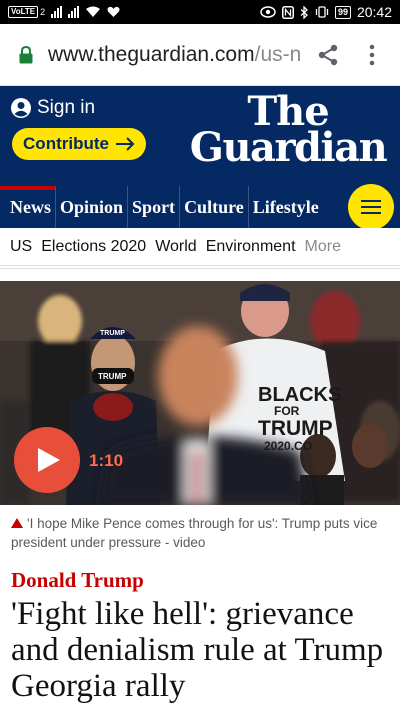 This screenshot has height=714, width=400. I want to click on heart-icon, so click(113, 12).